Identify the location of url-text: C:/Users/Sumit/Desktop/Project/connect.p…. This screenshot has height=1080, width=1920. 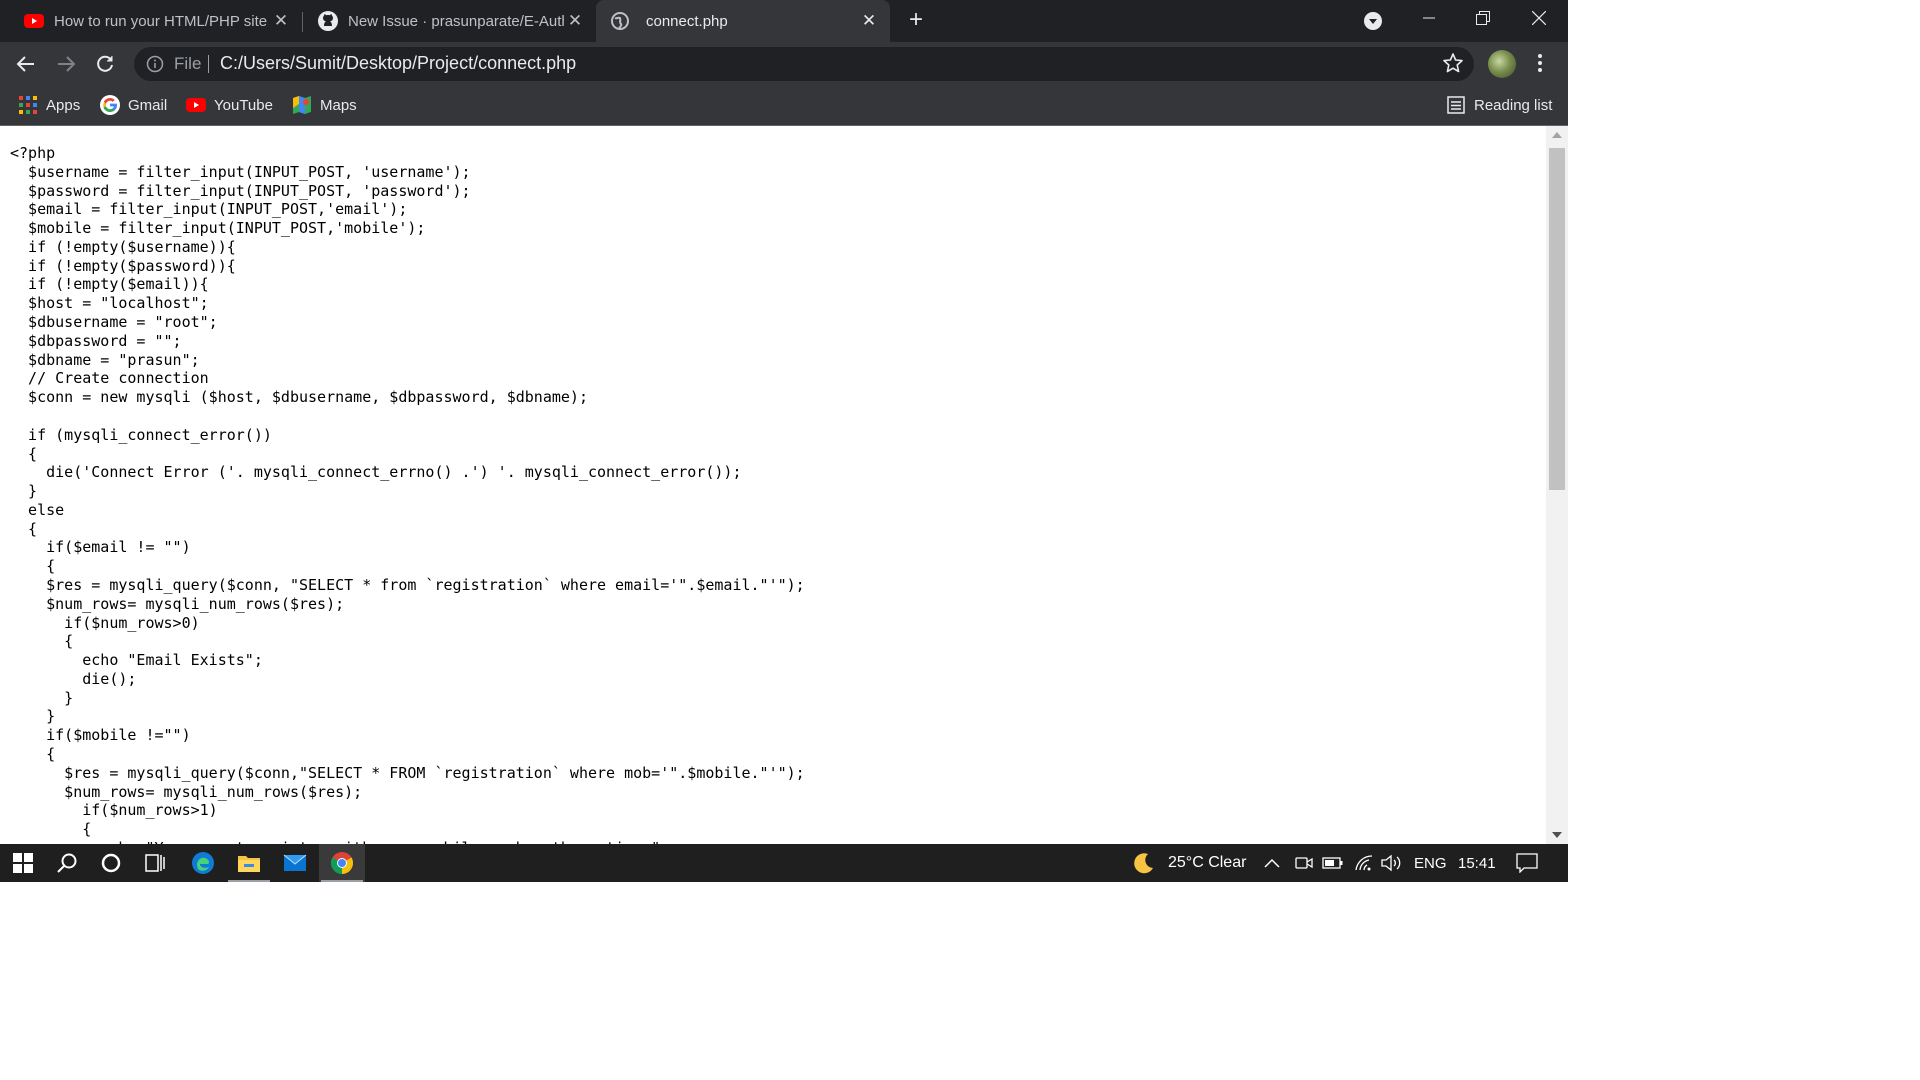
(398, 63).